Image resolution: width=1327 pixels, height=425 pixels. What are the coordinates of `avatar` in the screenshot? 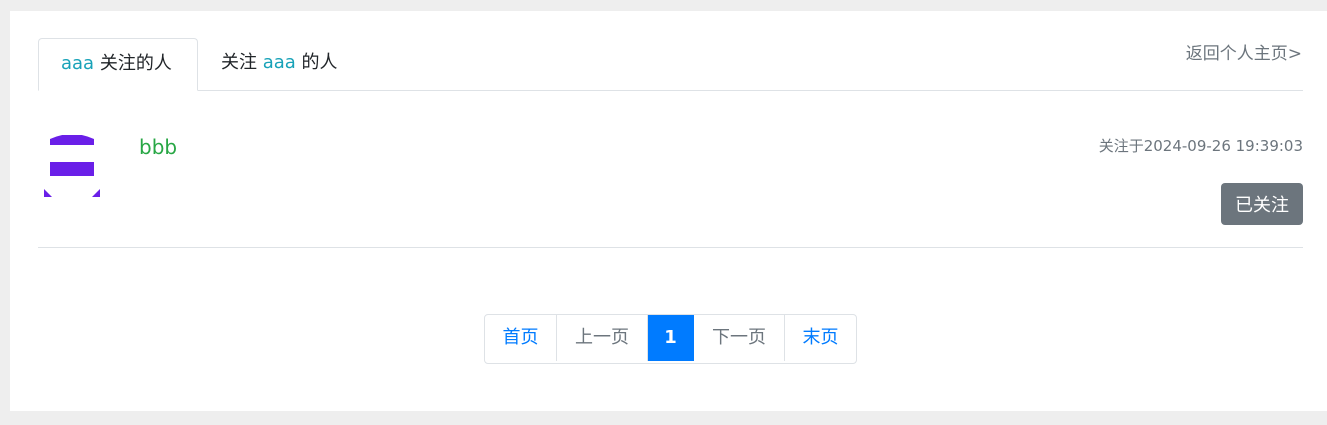 It's located at (72, 167).